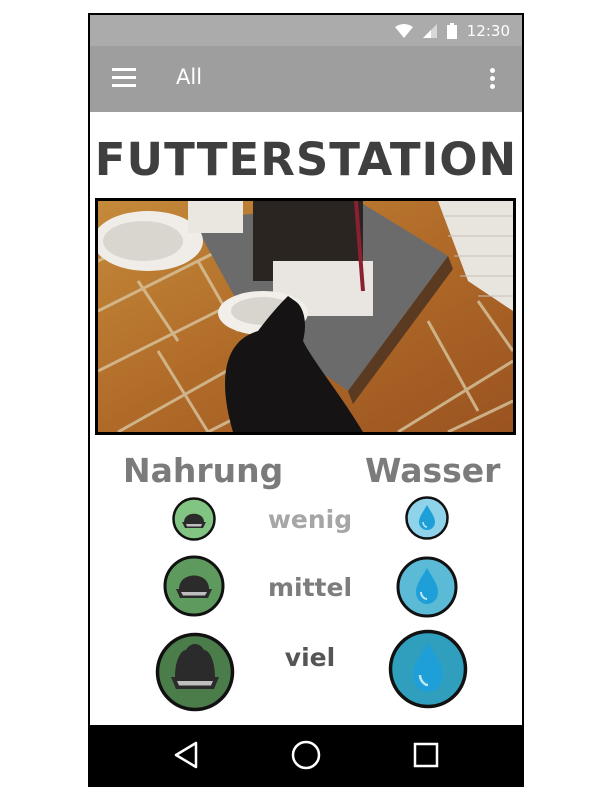  I want to click on food-high-button, so click(195, 672).